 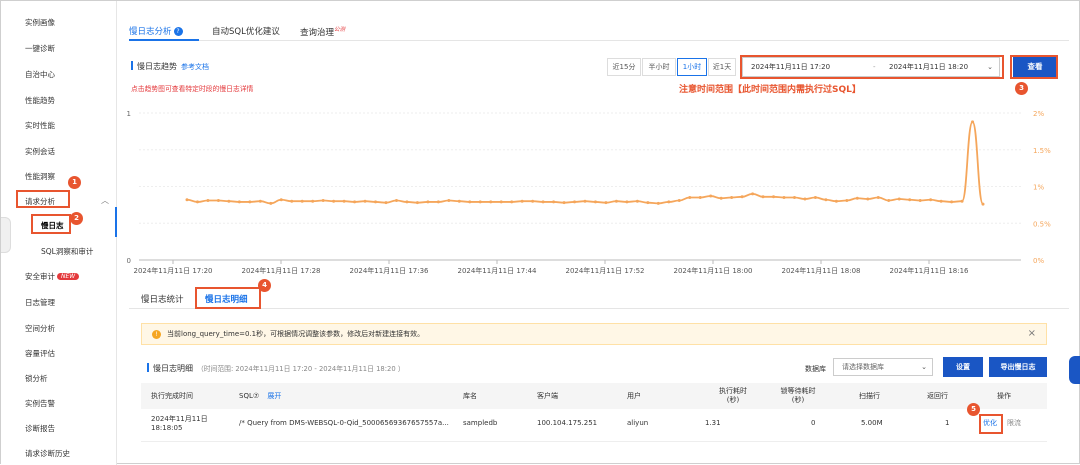 What do you see at coordinates (624, 67) in the screenshot?
I see `range-15min-button: 近15分` at bounding box center [624, 67].